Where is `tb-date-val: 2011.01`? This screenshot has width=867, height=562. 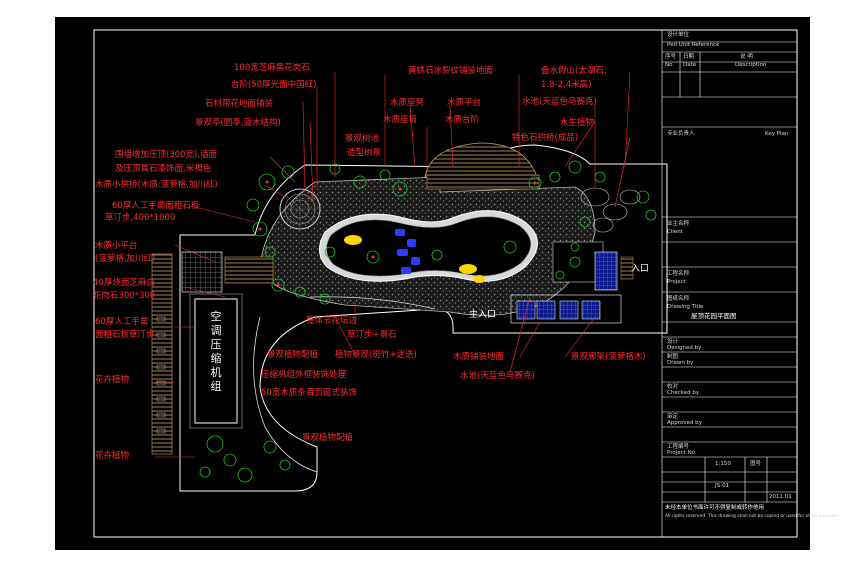 tb-date-val: 2011.01 is located at coordinates (780, 497).